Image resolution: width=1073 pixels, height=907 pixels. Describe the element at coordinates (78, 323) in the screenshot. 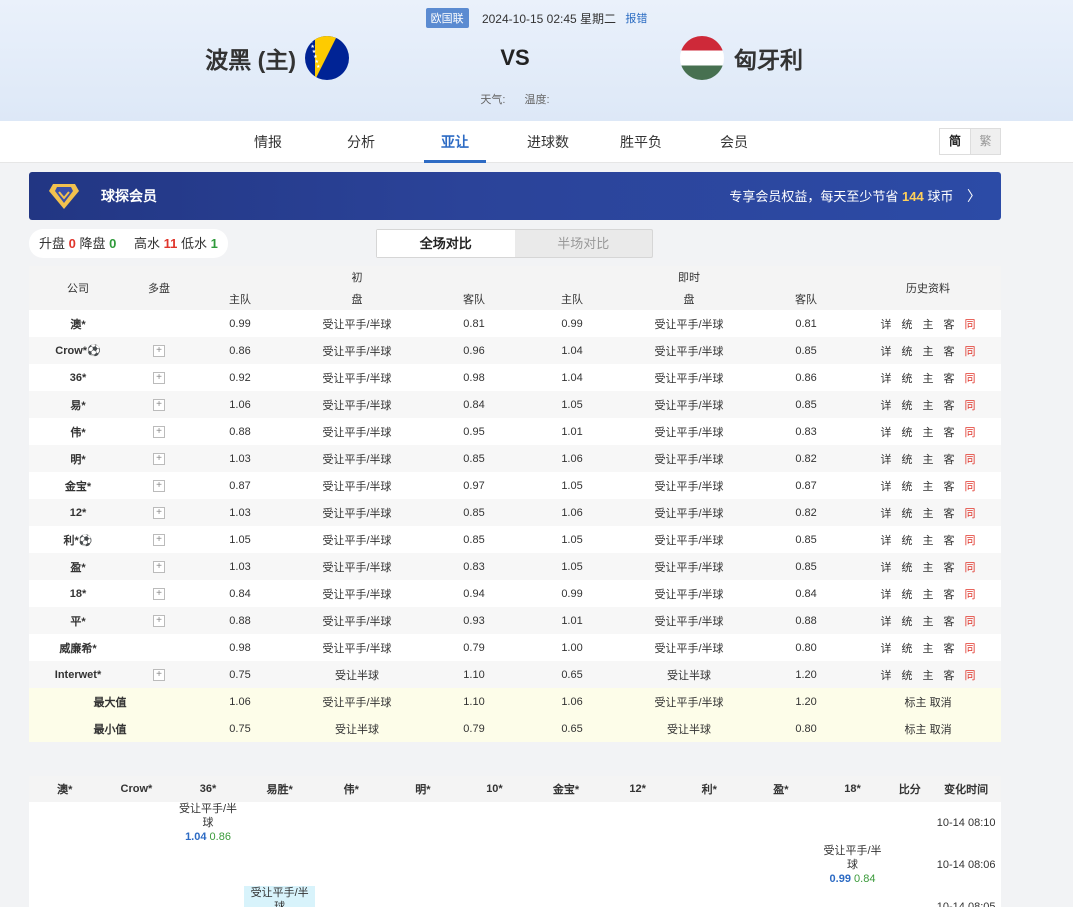

I see `company-name: 澳*` at that location.